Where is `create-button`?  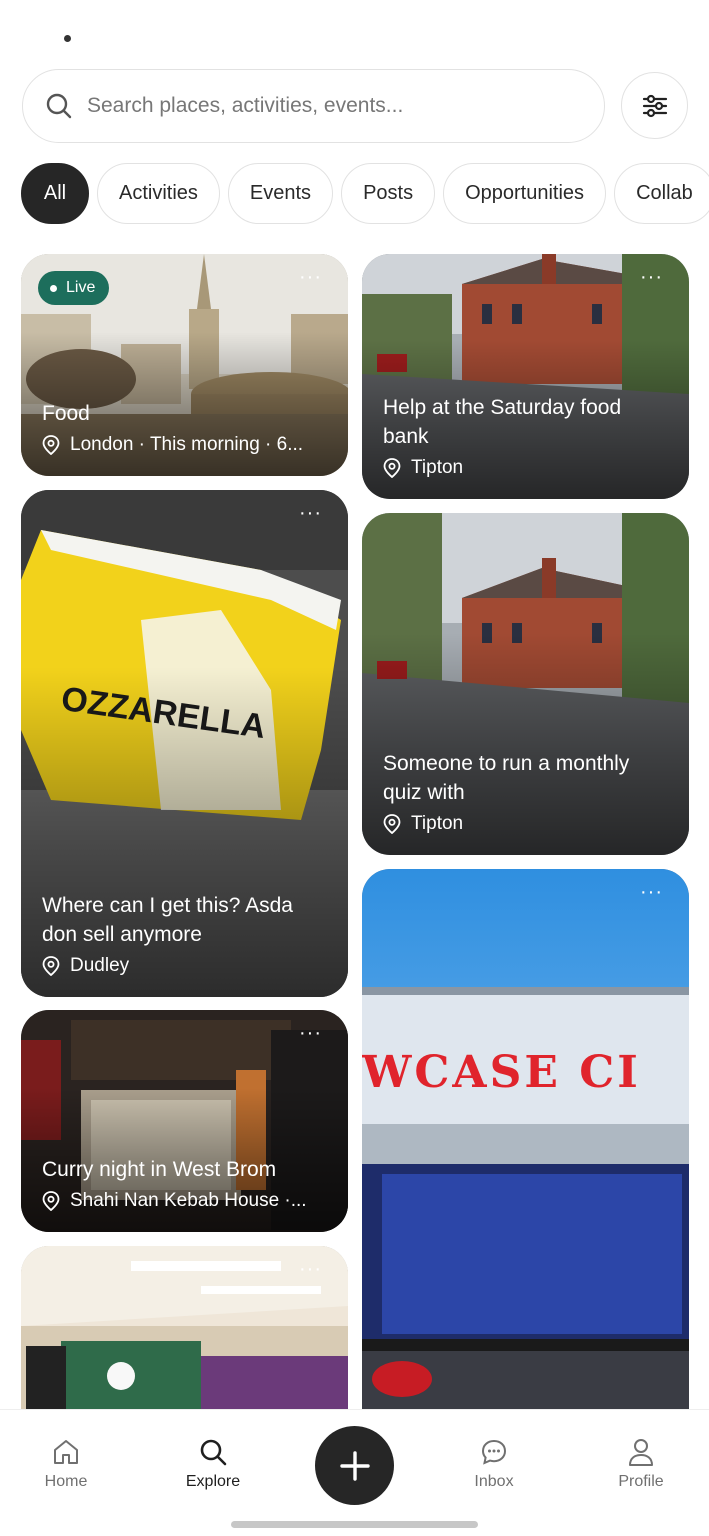
create-button is located at coordinates (354, 1465).